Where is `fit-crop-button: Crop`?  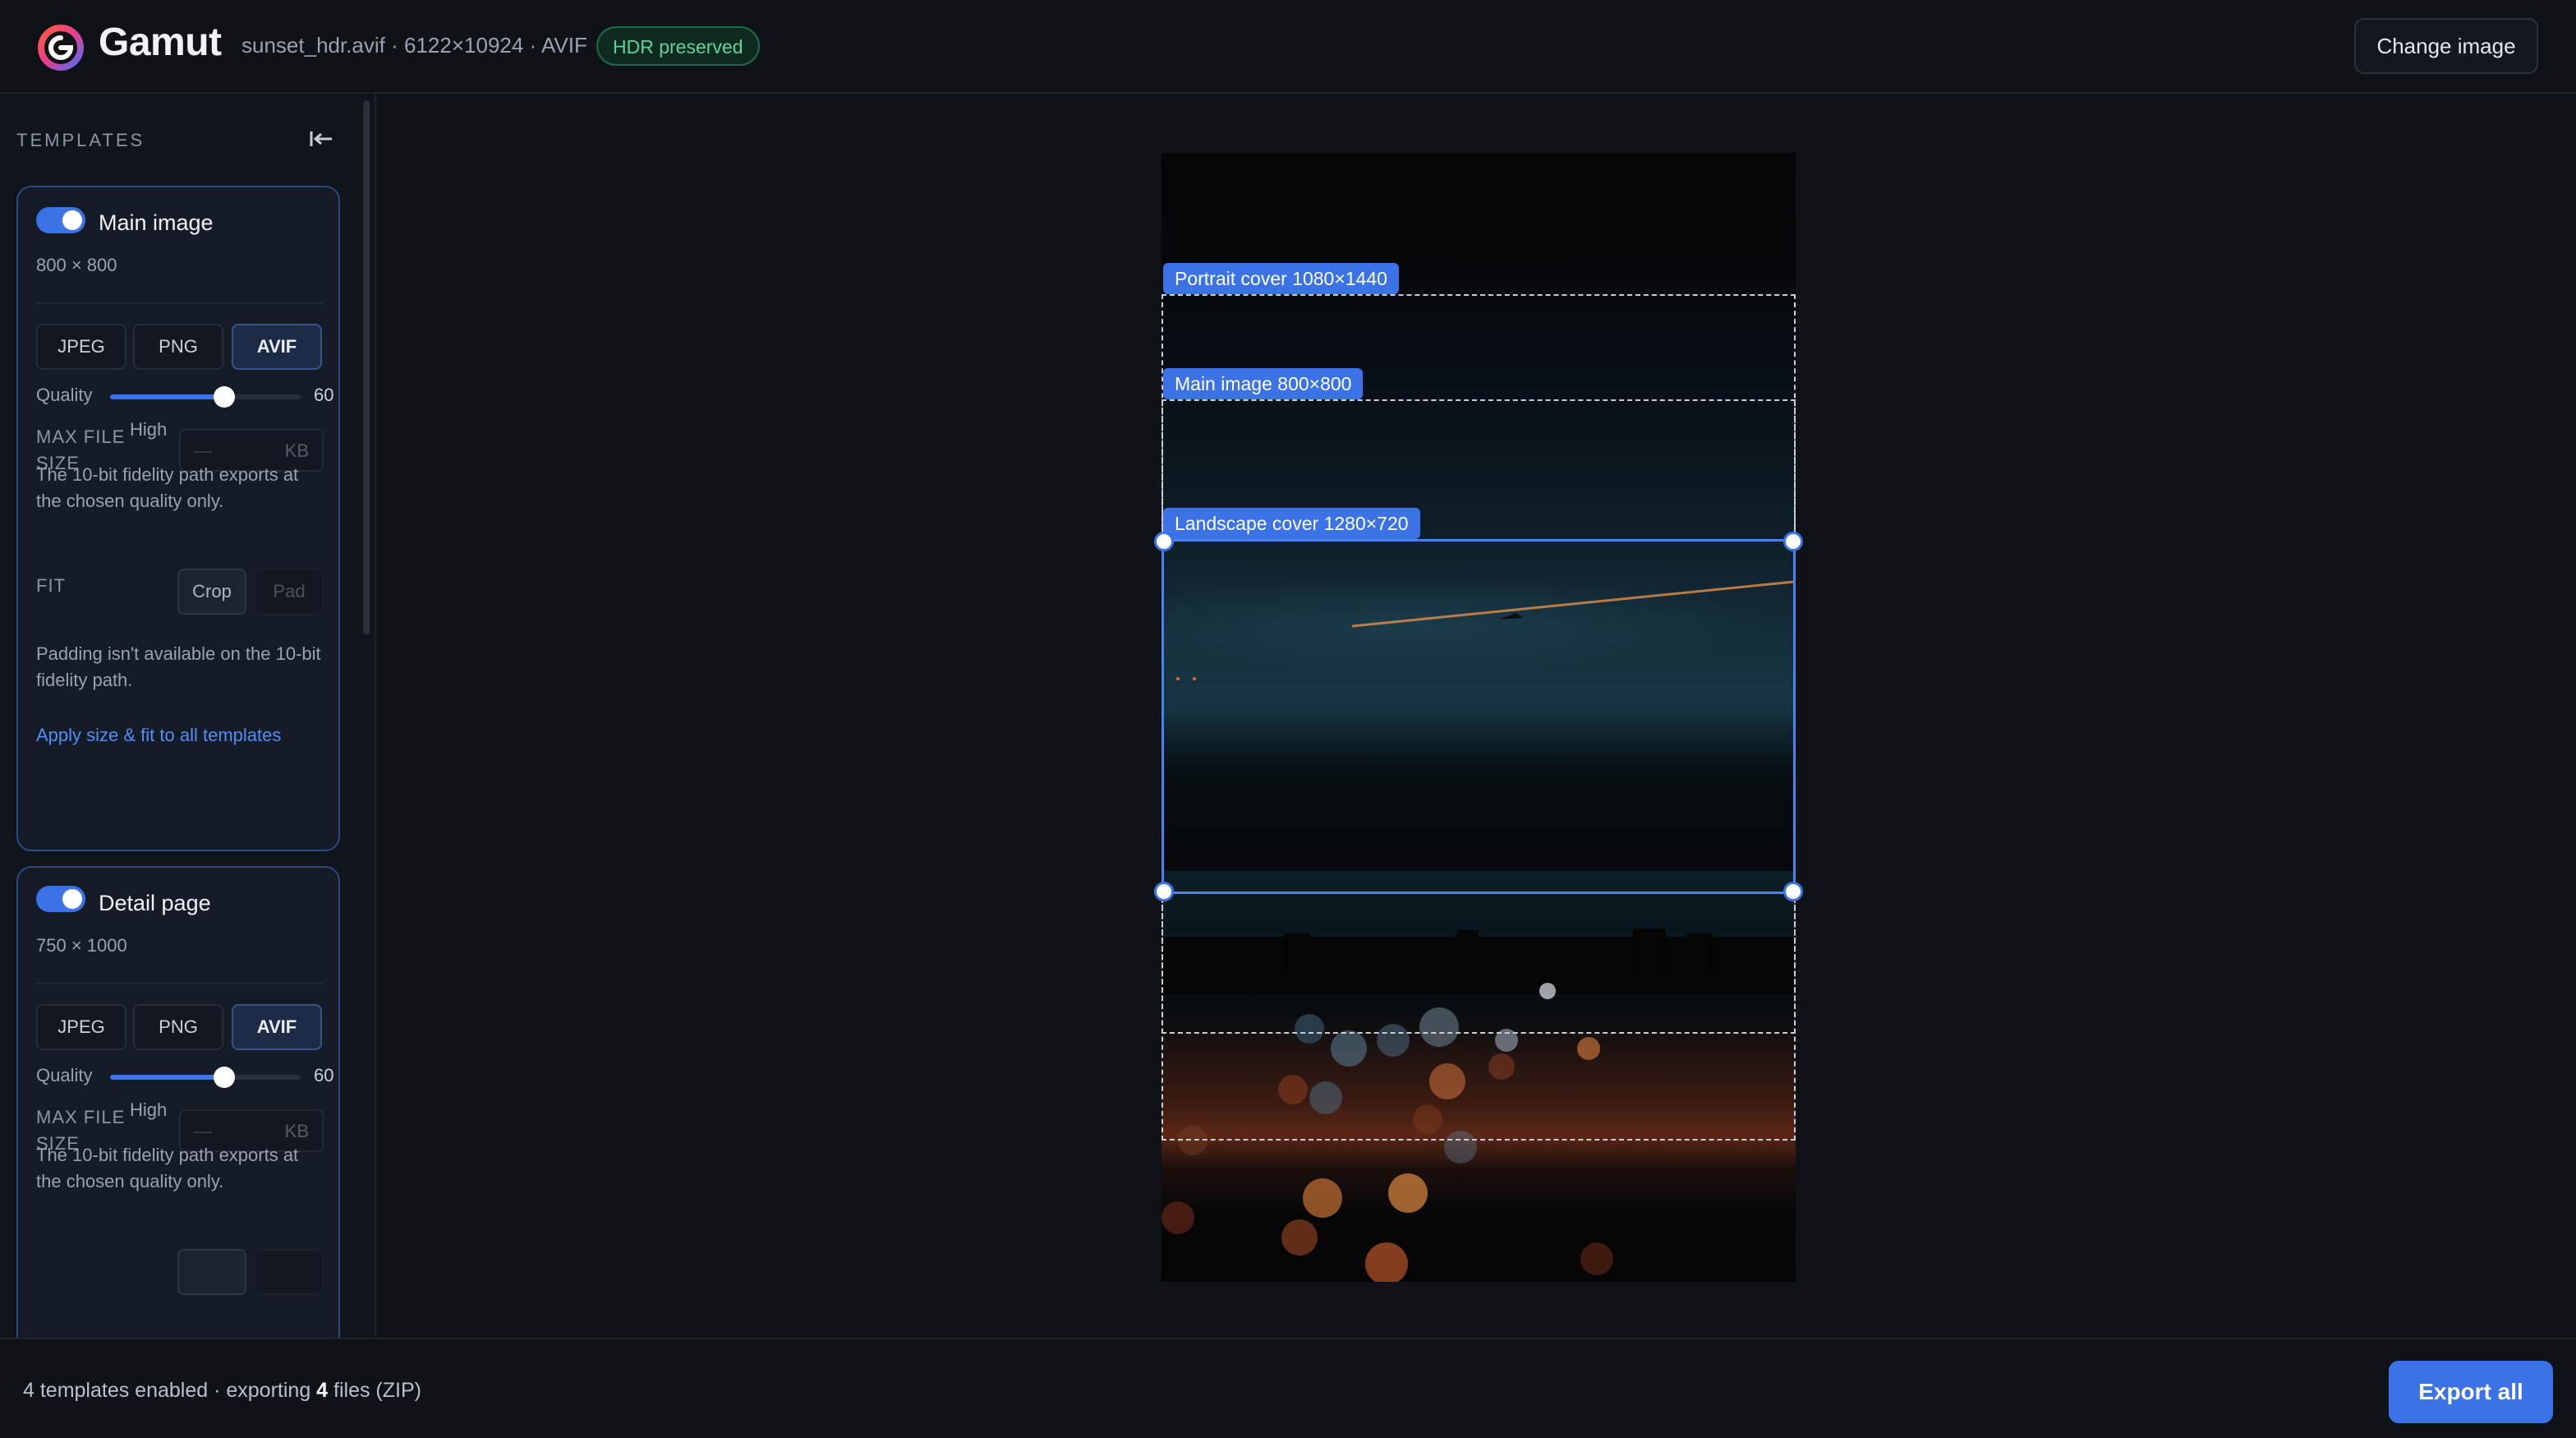 fit-crop-button: Crop is located at coordinates (212, 592).